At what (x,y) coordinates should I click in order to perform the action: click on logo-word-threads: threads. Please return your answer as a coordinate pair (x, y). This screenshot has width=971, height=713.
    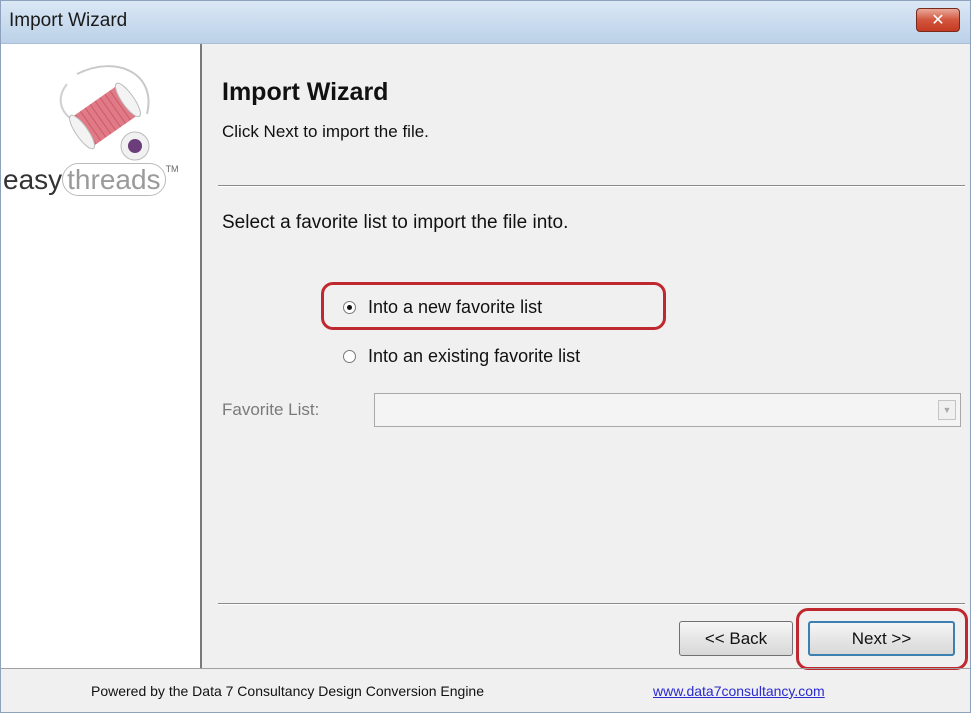
    Looking at the image, I should click on (114, 179).